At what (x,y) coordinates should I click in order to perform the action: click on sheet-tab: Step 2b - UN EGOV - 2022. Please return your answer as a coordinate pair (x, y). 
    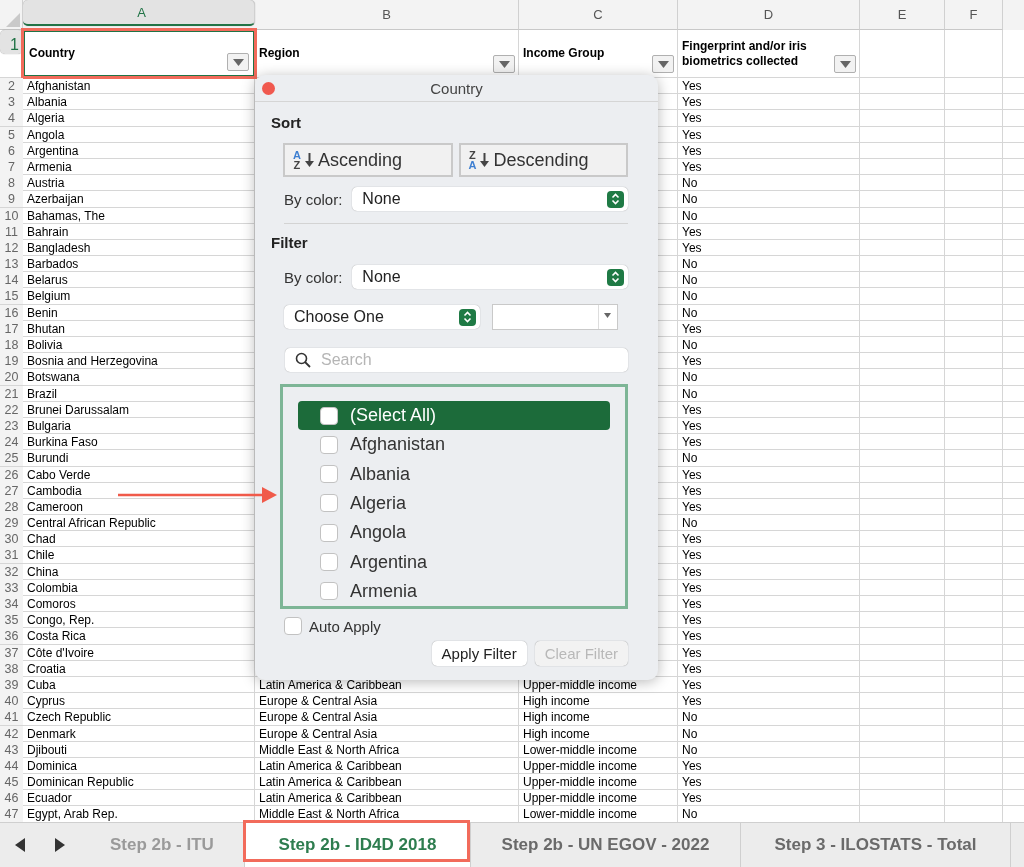
    Looking at the image, I should click on (606, 845).